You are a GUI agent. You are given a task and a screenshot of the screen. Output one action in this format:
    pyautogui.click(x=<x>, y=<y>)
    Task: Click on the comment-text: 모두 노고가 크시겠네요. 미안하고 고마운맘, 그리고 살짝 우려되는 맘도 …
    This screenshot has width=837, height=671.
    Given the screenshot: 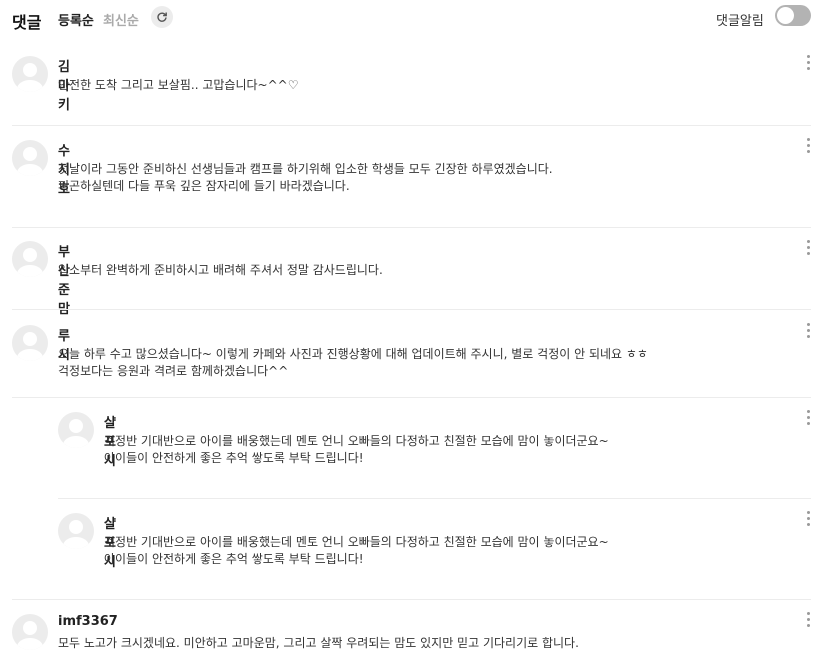 What is the action you would take?
    pyautogui.click(x=318, y=643)
    